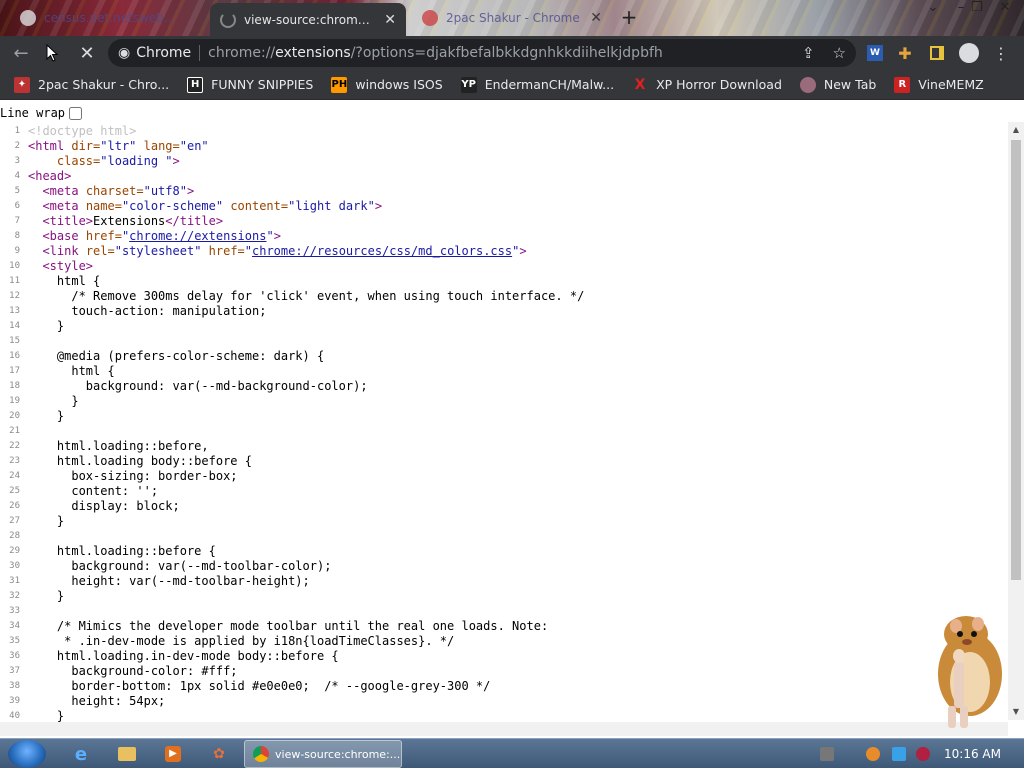  Describe the element at coordinates (1016, 360) in the screenshot. I see `scrollbar-thumb` at that location.